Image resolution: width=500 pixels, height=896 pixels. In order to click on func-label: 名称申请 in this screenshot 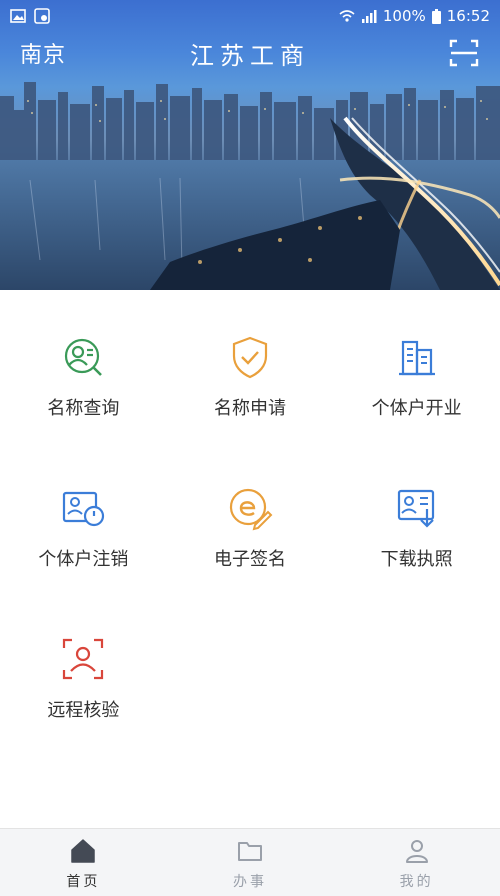, I will do `click(249, 408)`.